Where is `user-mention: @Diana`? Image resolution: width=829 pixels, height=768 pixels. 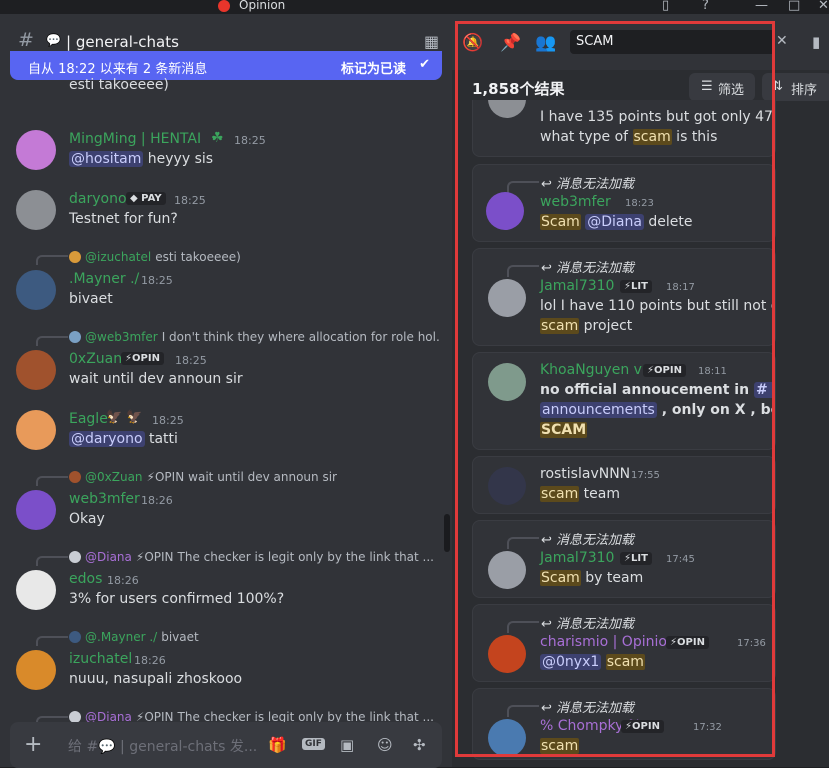
user-mention: @Diana is located at coordinates (614, 222).